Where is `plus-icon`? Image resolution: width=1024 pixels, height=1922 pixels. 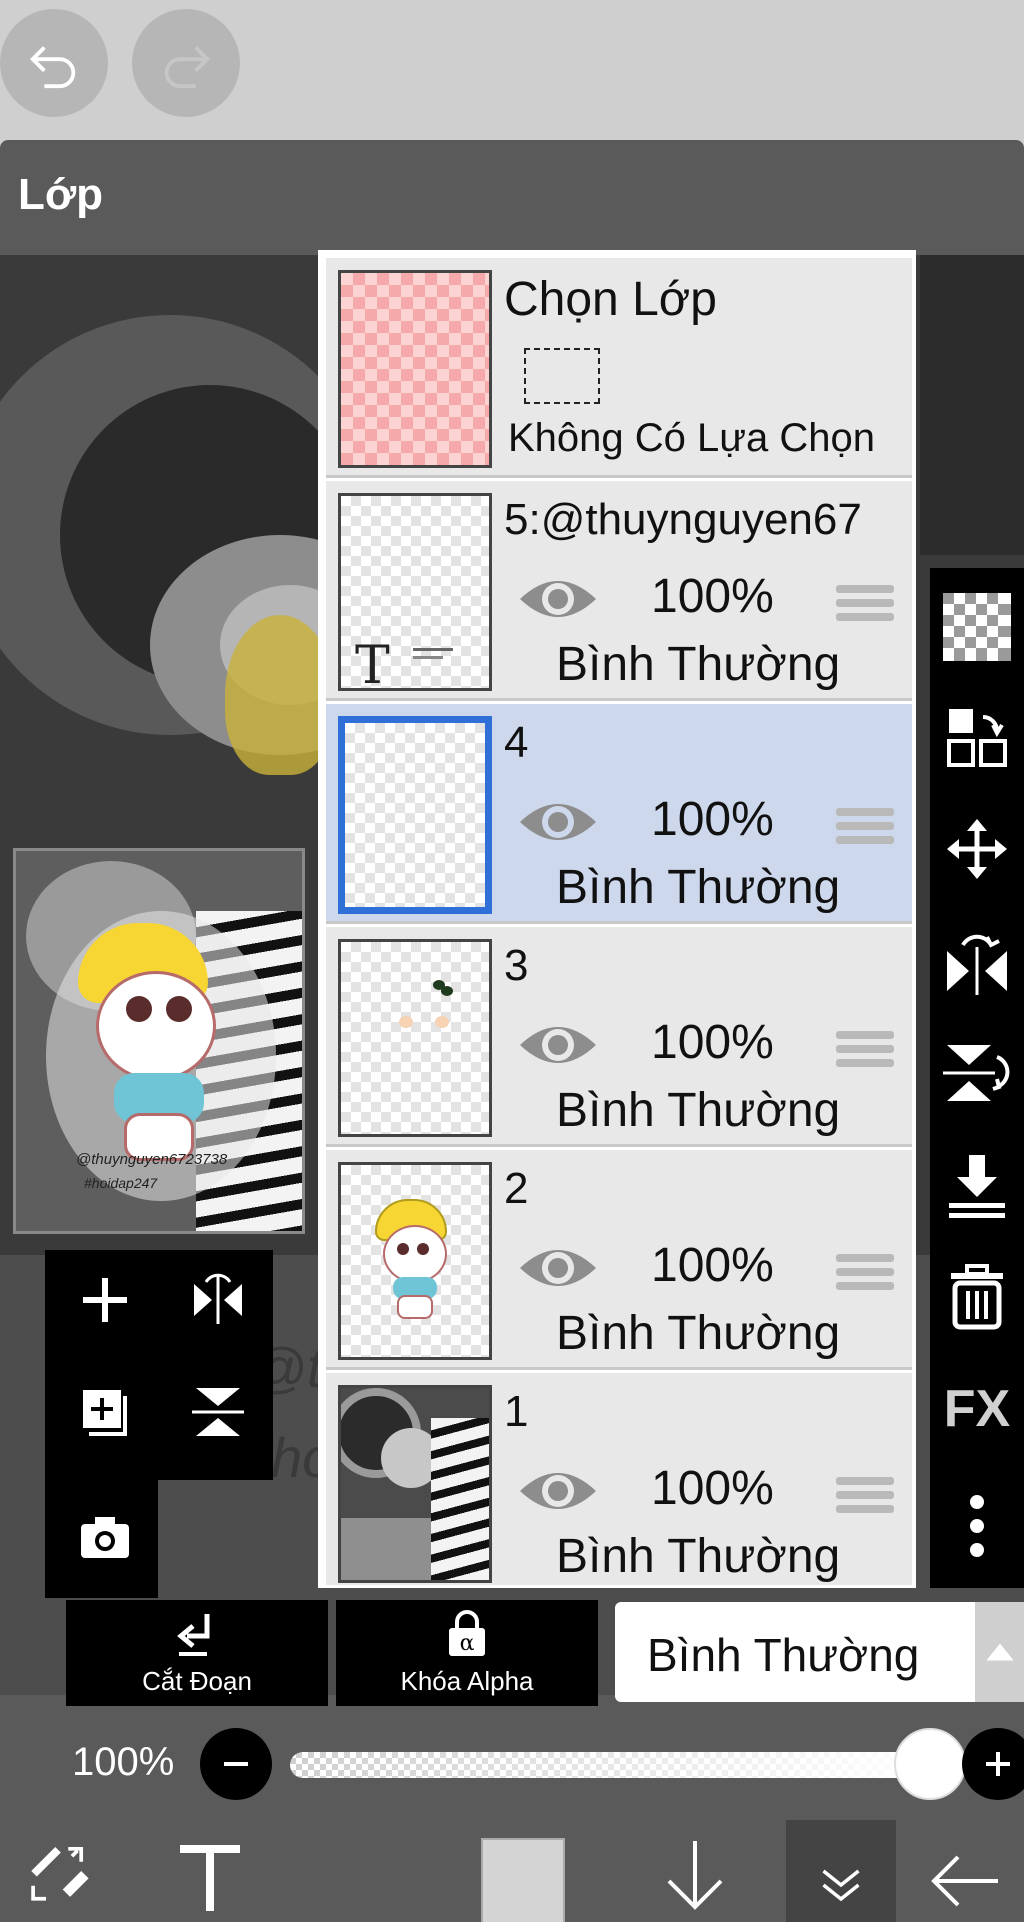
plus-icon is located at coordinates (105, 1300).